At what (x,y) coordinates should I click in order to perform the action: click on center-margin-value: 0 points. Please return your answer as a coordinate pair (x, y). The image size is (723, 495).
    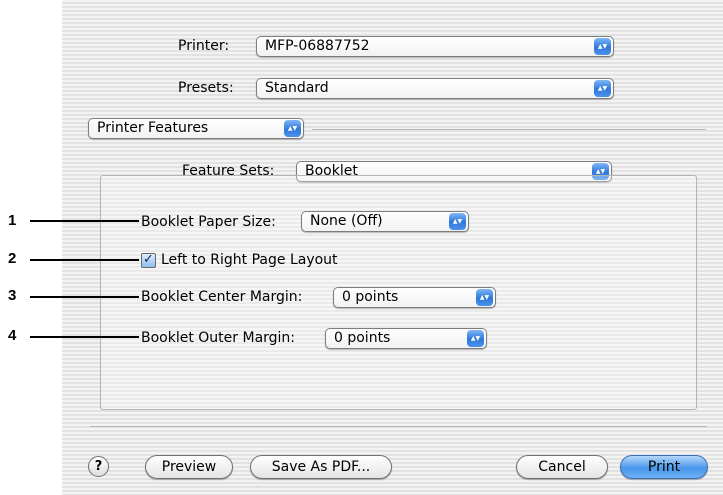
    Looking at the image, I should click on (370, 297).